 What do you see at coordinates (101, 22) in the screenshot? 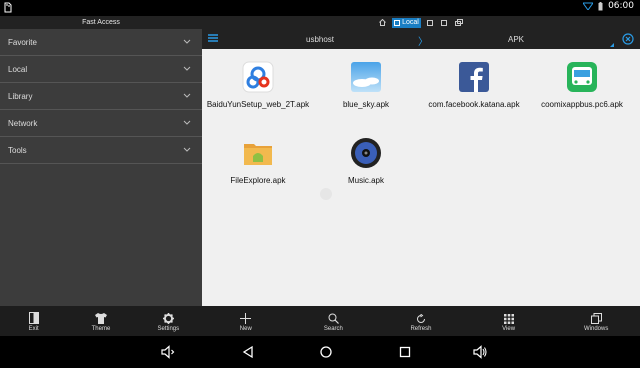
I see `drawer-title: Fast Access` at bounding box center [101, 22].